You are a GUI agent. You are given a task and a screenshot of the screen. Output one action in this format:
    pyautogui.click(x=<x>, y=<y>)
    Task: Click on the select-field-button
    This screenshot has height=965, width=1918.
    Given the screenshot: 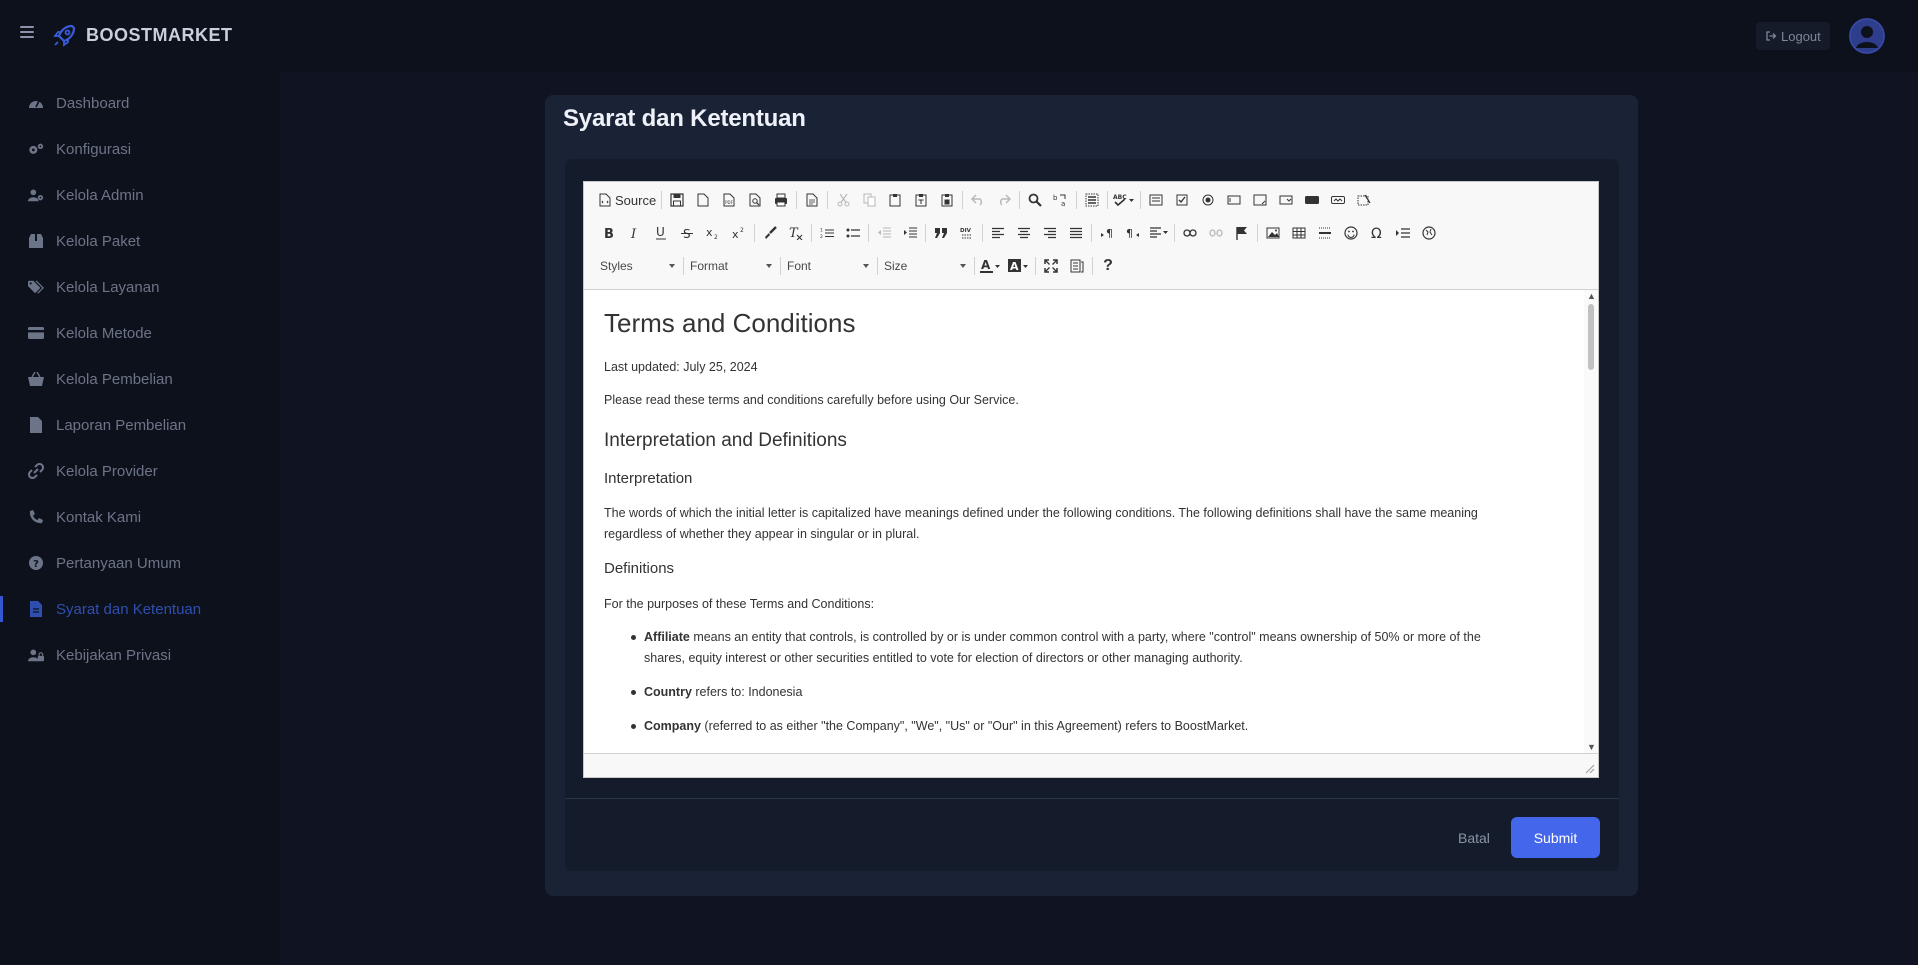 What is the action you would take?
    pyautogui.click(x=1286, y=200)
    